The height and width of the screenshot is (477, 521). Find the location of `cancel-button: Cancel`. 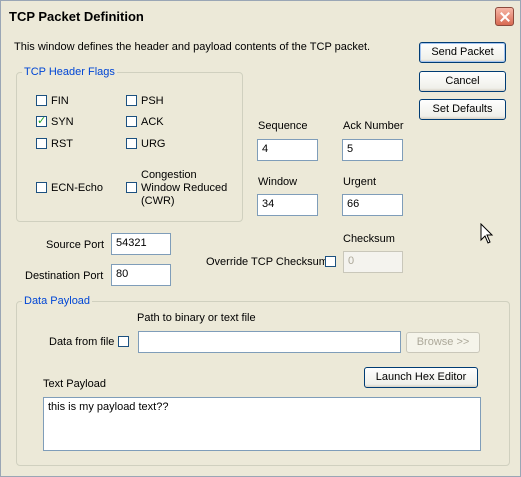

cancel-button: Cancel is located at coordinates (462, 81).